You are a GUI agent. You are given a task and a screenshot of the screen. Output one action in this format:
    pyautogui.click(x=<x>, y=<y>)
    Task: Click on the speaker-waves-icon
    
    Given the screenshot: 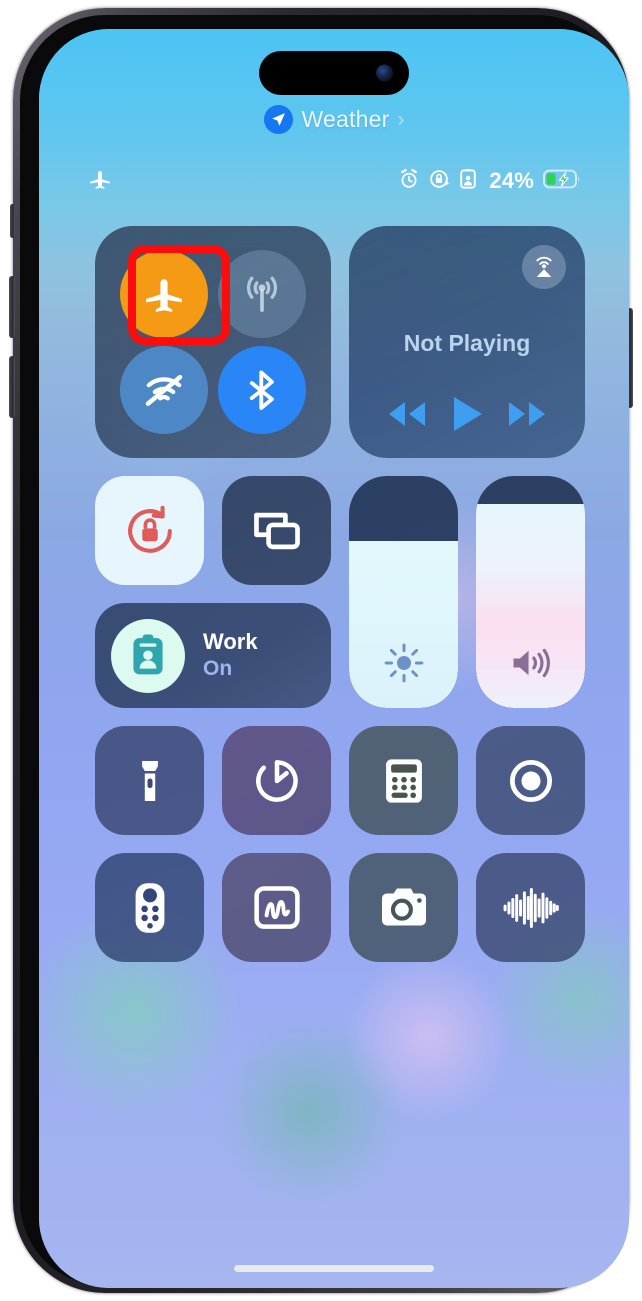 What is the action you would take?
    pyautogui.click(x=530, y=663)
    